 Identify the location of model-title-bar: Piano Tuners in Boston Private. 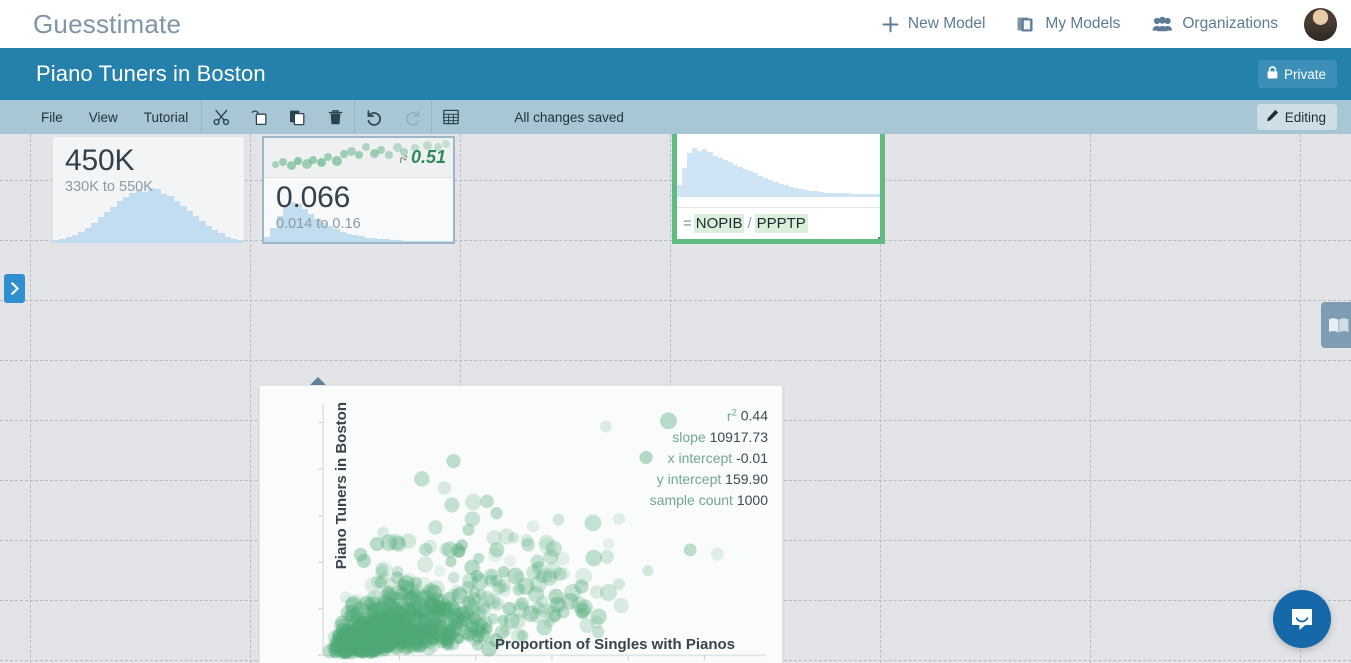
(675, 74).